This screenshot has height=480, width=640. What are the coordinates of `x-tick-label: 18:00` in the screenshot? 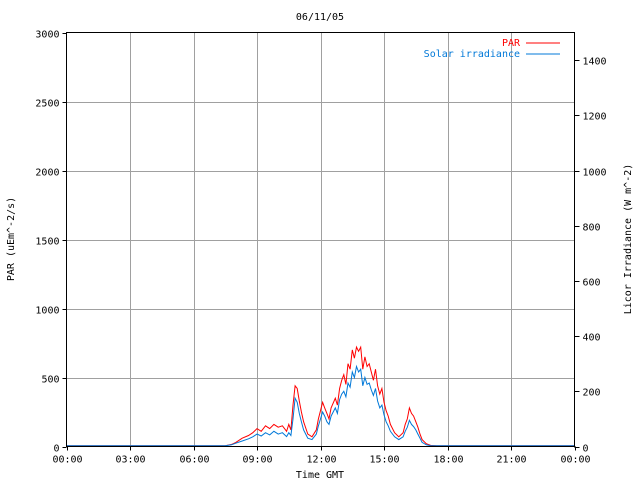 It's located at (448, 460).